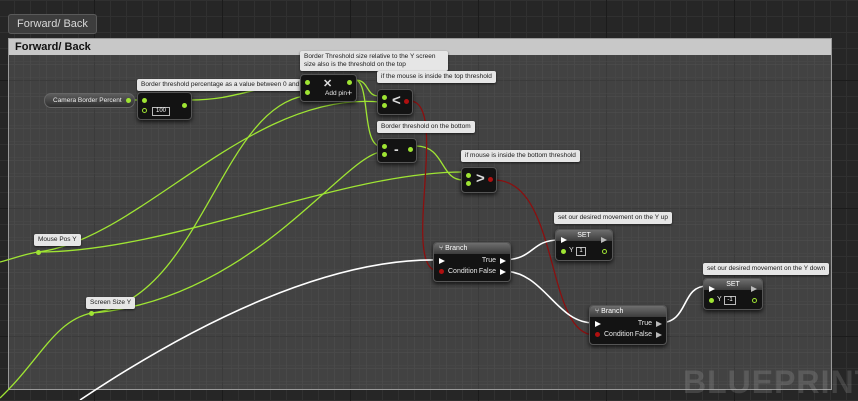  What do you see at coordinates (328, 84) in the screenshot?
I see `multiply-icon: ✕` at bounding box center [328, 84].